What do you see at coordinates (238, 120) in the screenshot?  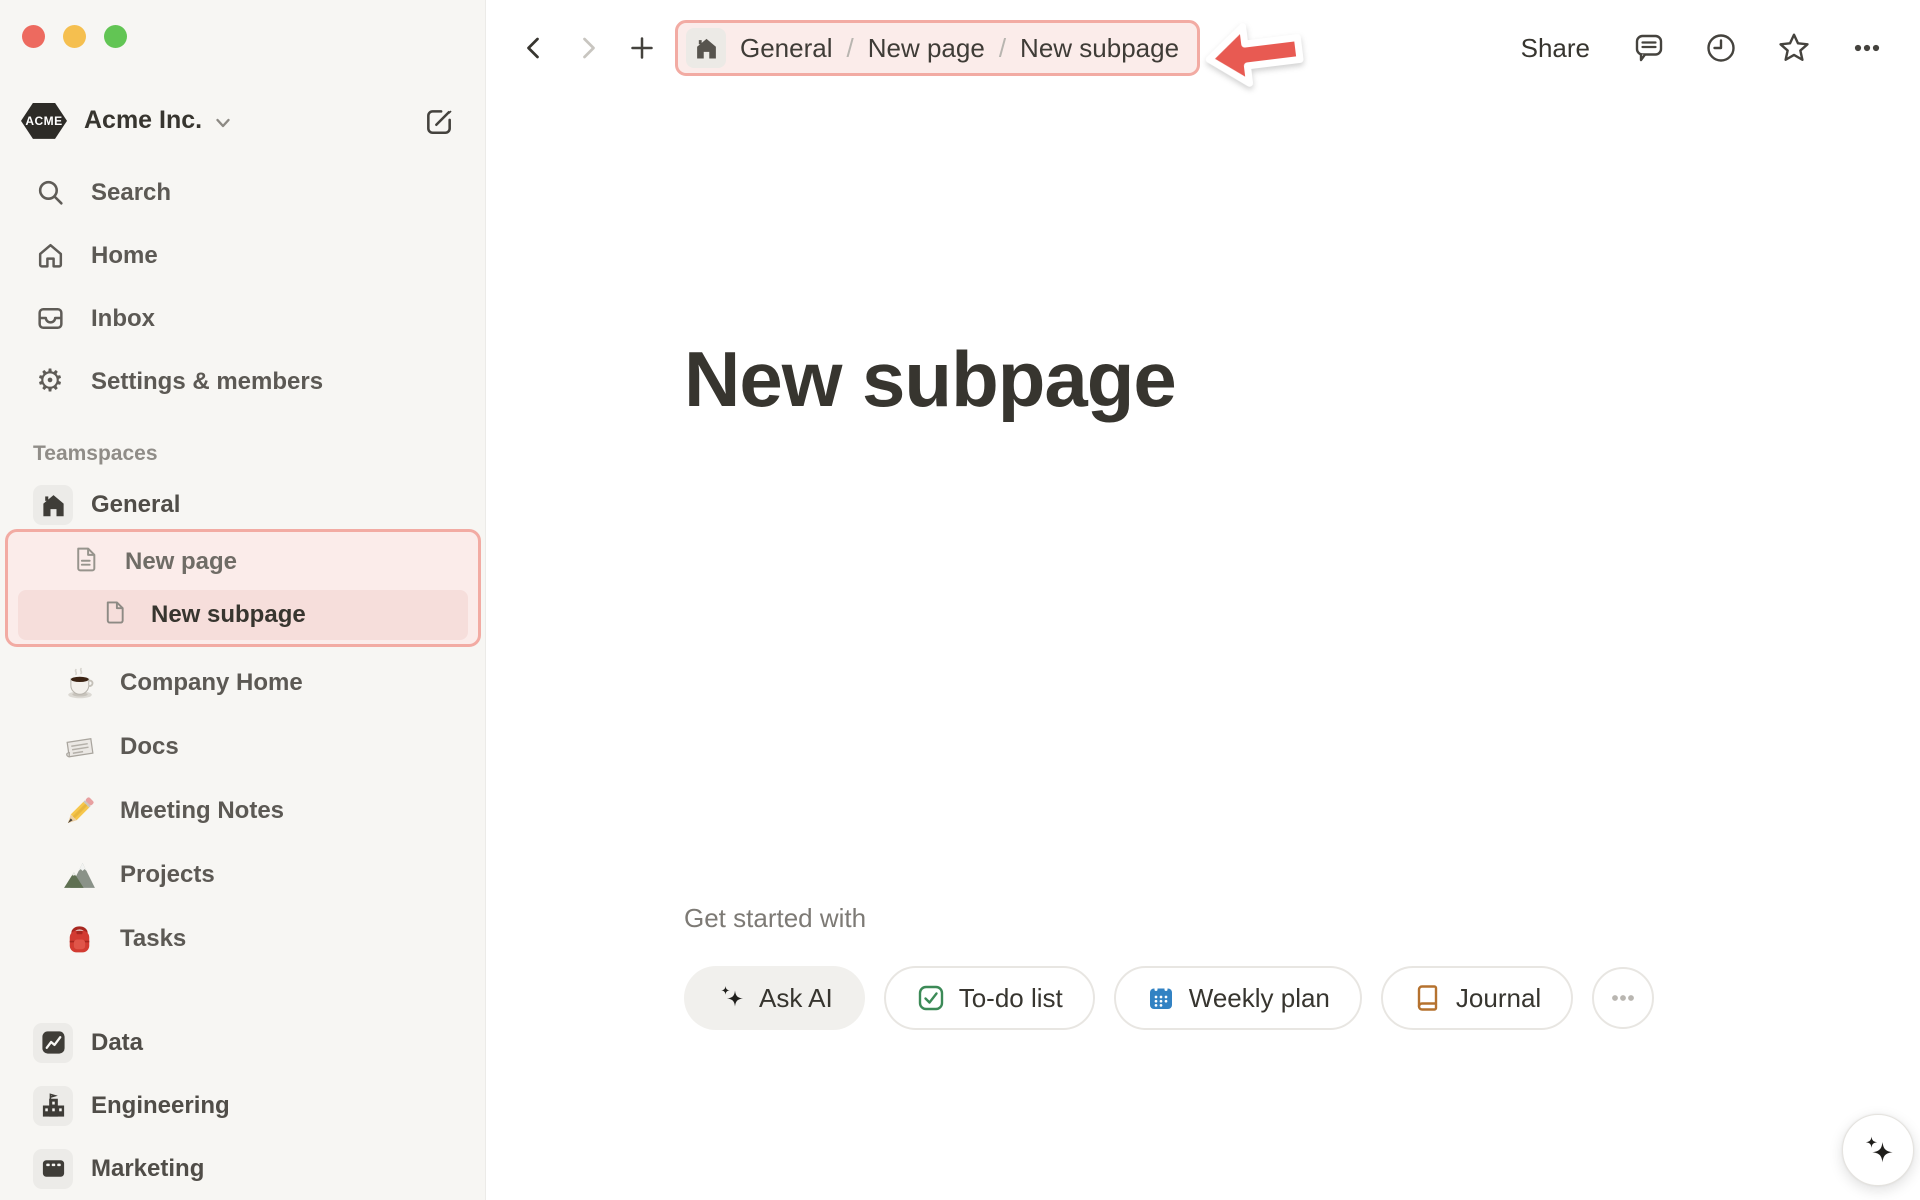 I see `workspace-switcher: ACME Acme Inc.` at bounding box center [238, 120].